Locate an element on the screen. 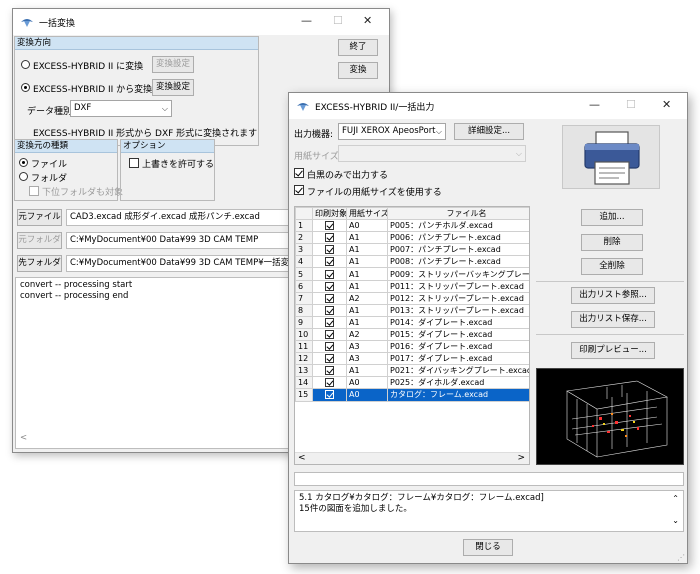  close-dialog-button: 閉じる is located at coordinates (488, 547).